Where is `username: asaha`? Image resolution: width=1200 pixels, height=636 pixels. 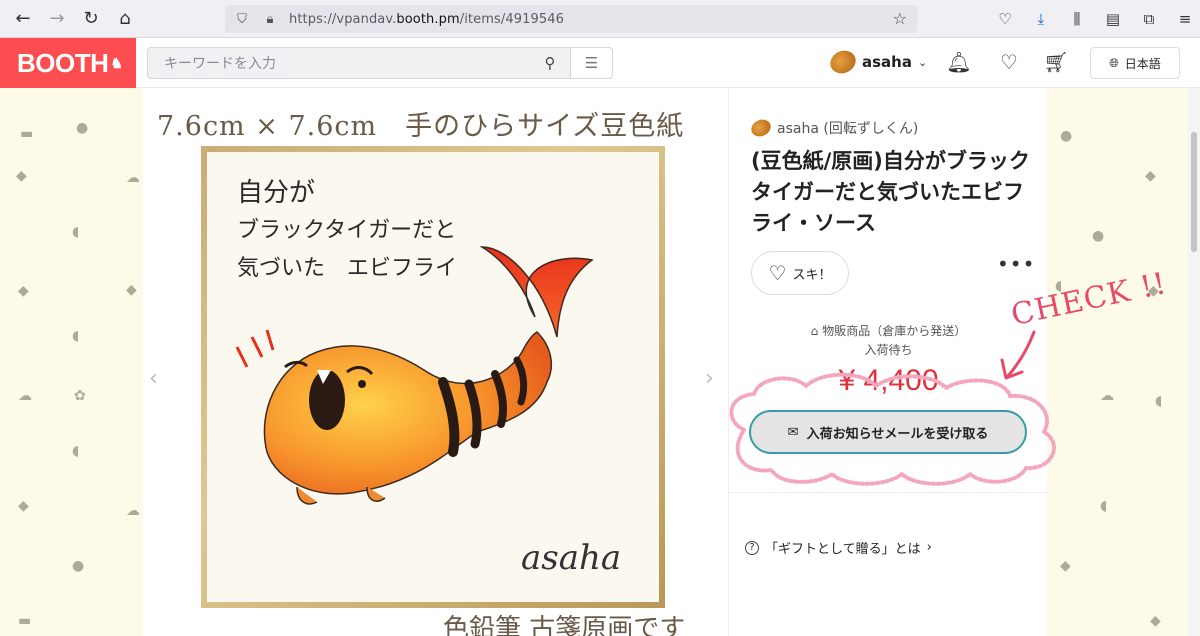
username: asaha is located at coordinates (887, 62).